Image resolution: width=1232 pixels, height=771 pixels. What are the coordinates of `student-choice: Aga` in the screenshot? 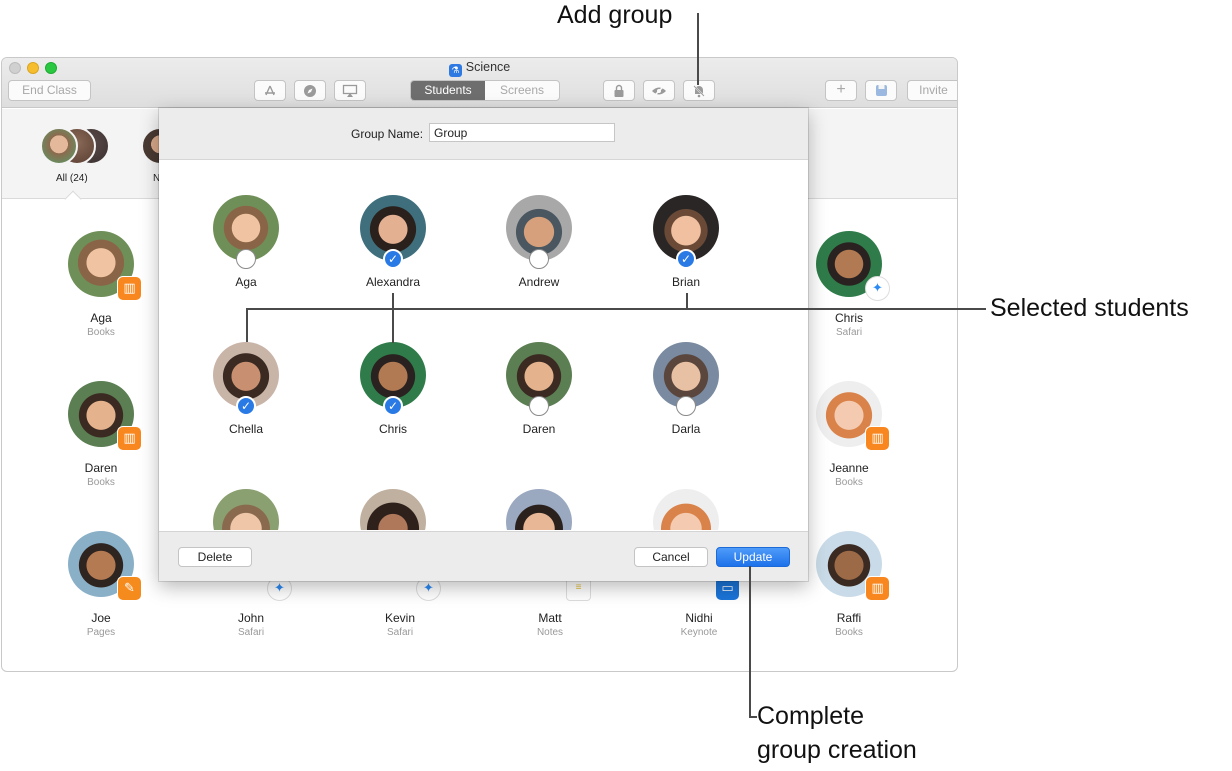 It's located at (246, 242).